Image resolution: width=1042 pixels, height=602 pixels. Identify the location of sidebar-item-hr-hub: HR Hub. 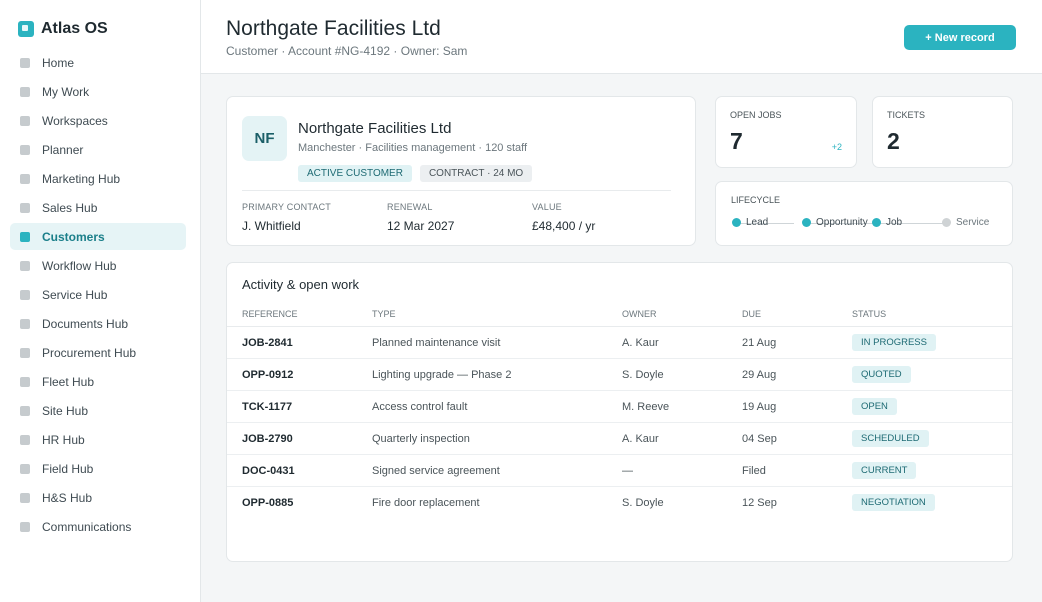
(98, 439).